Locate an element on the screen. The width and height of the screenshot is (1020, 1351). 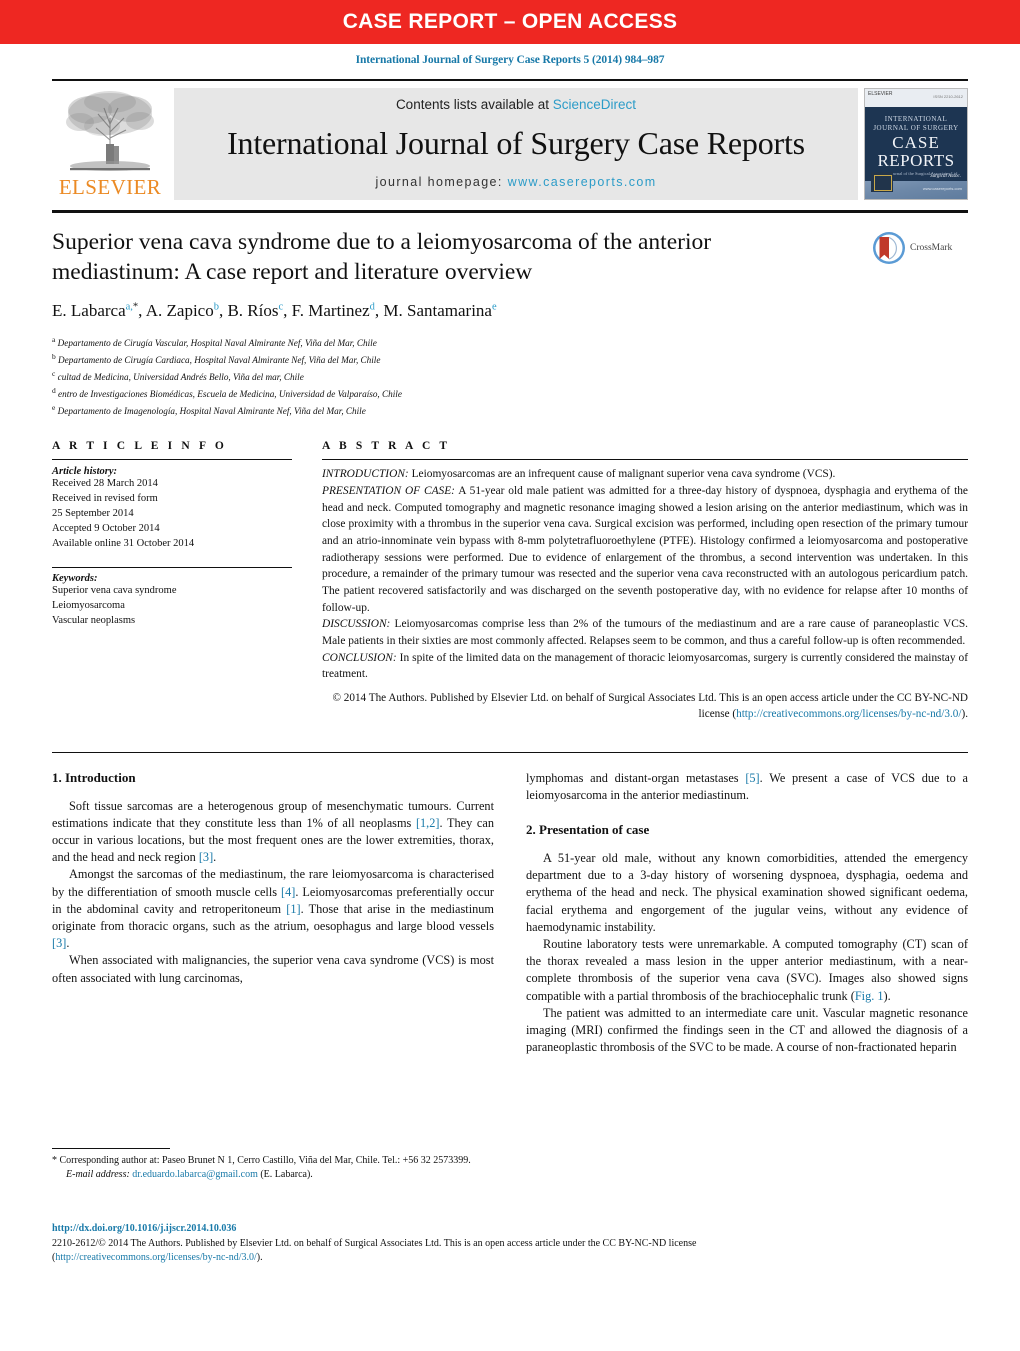
author-affil-mark: a, is located at coordinates (129, 307).